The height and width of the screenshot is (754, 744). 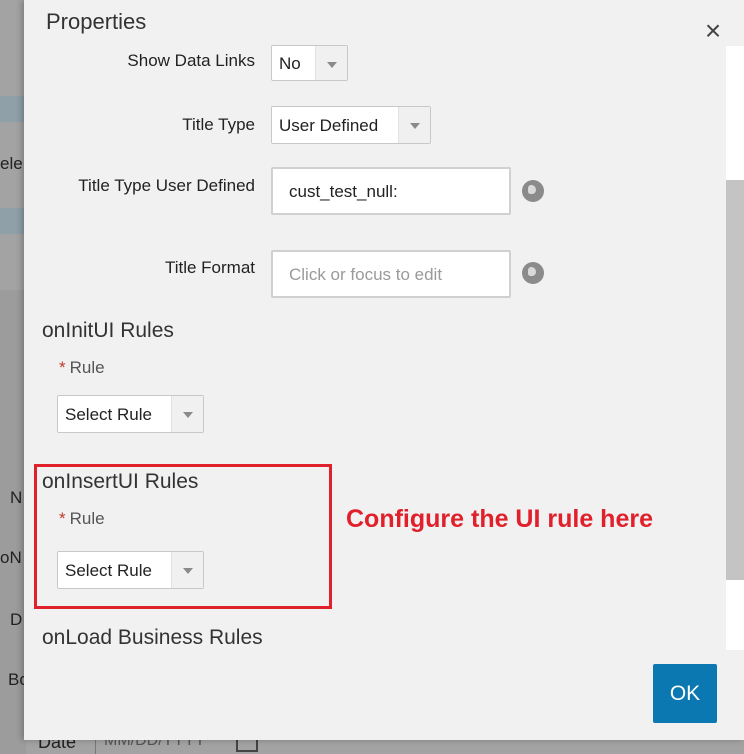 I want to click on show-data-links-select: No, so click(x=309, y=63).